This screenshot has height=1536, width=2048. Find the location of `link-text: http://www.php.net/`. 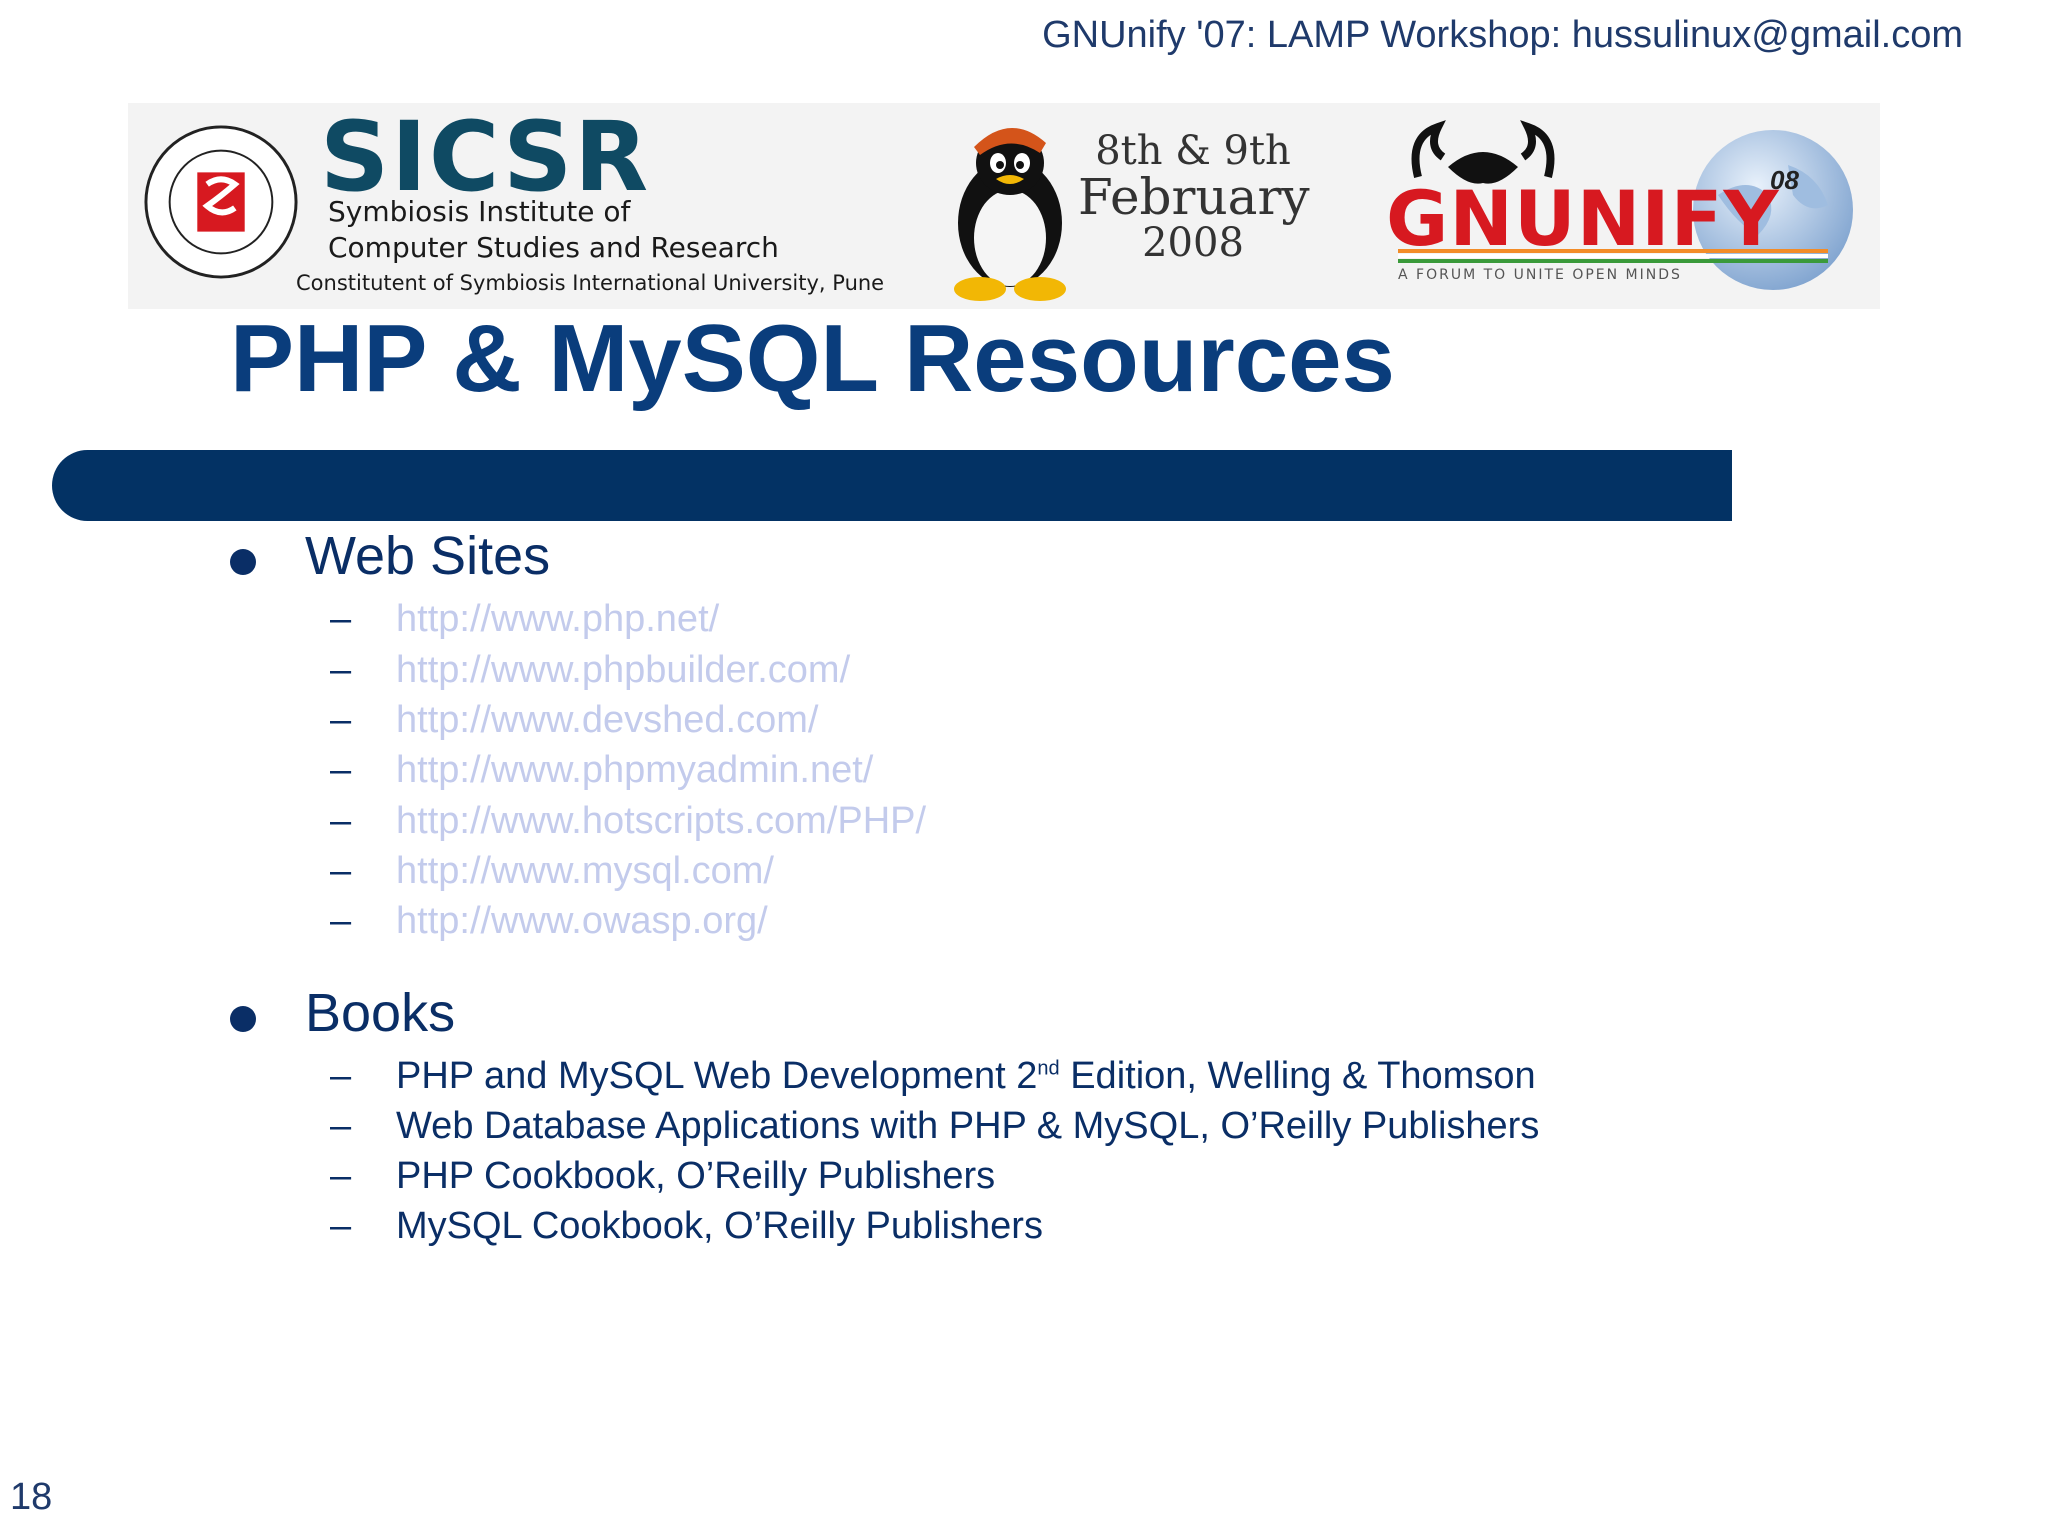

link-text: http://www.php.net/ is located at coordinates (557, 619).